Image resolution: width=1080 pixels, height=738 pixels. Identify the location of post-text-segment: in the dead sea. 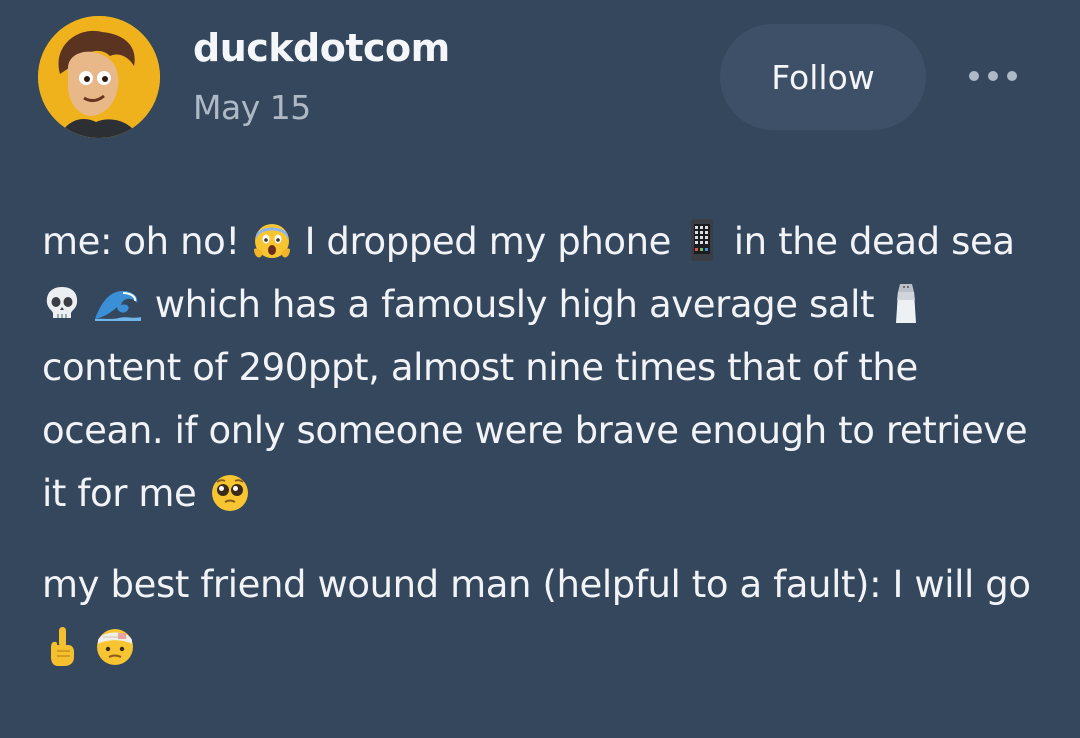
(874, 241).